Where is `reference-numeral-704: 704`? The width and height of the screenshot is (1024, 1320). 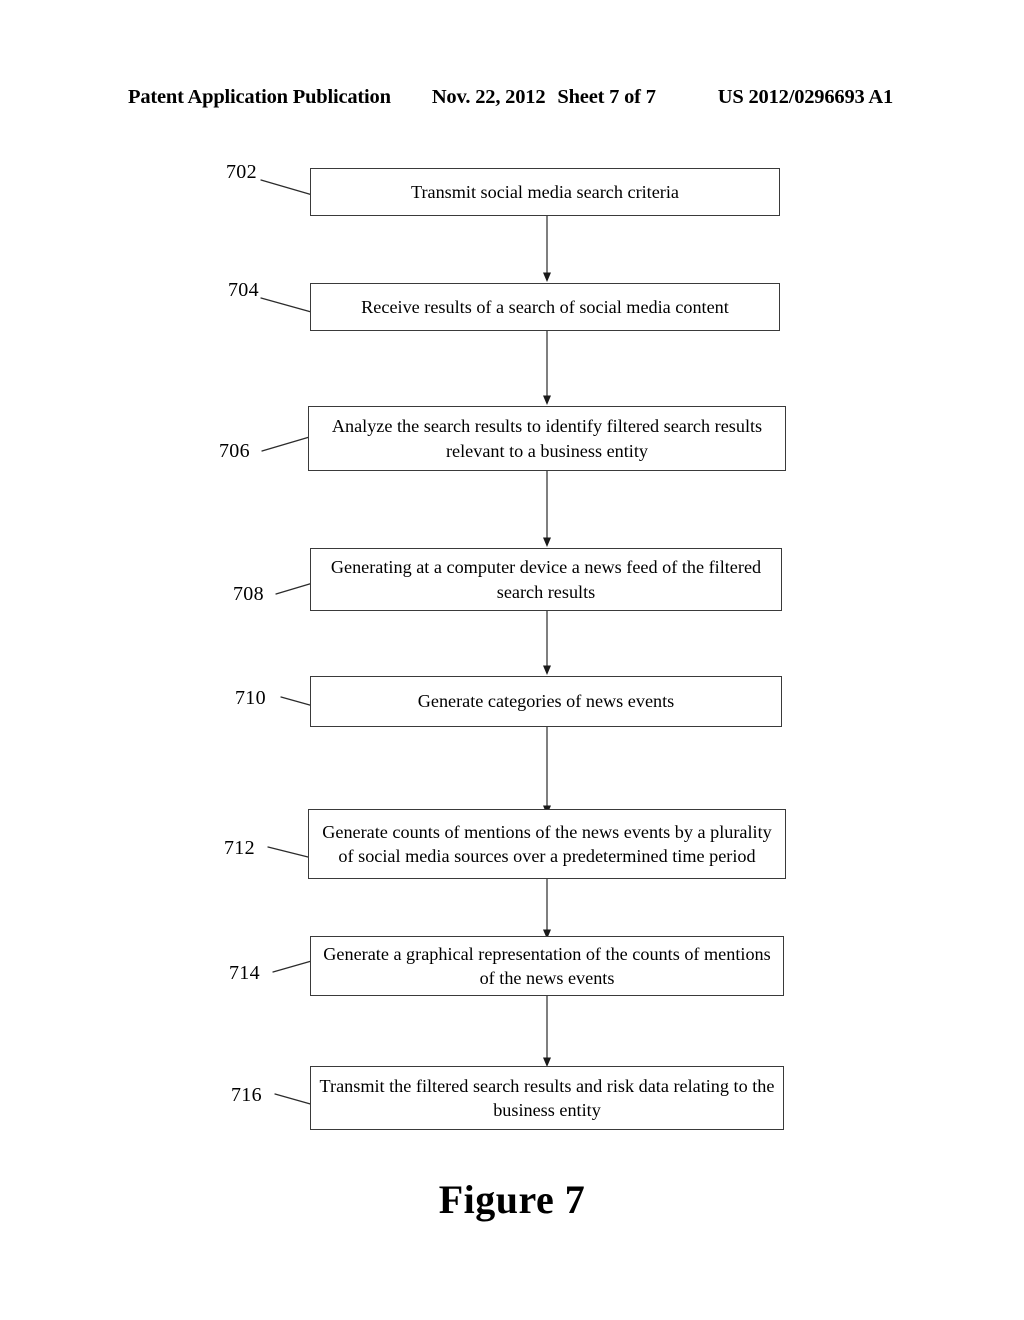
reference-numeral-704: 704 is located at coordinates (243, 290).